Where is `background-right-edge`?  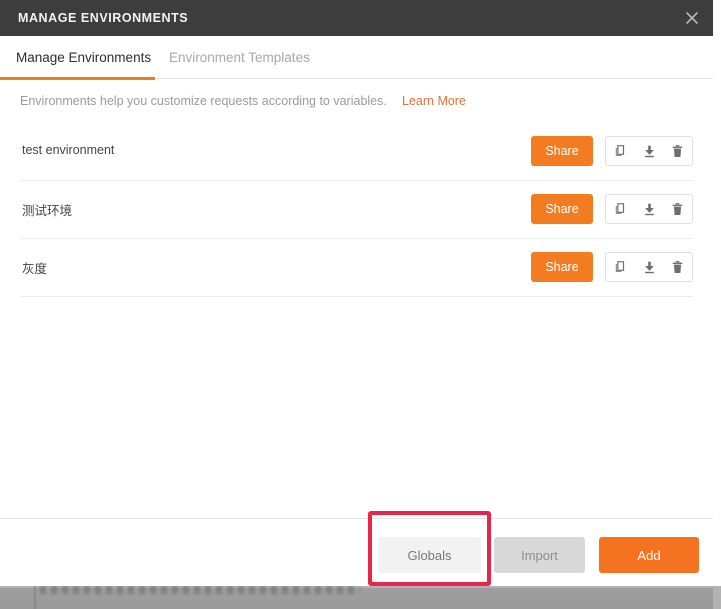
background-right-edge is located at coordinates (717, 597).